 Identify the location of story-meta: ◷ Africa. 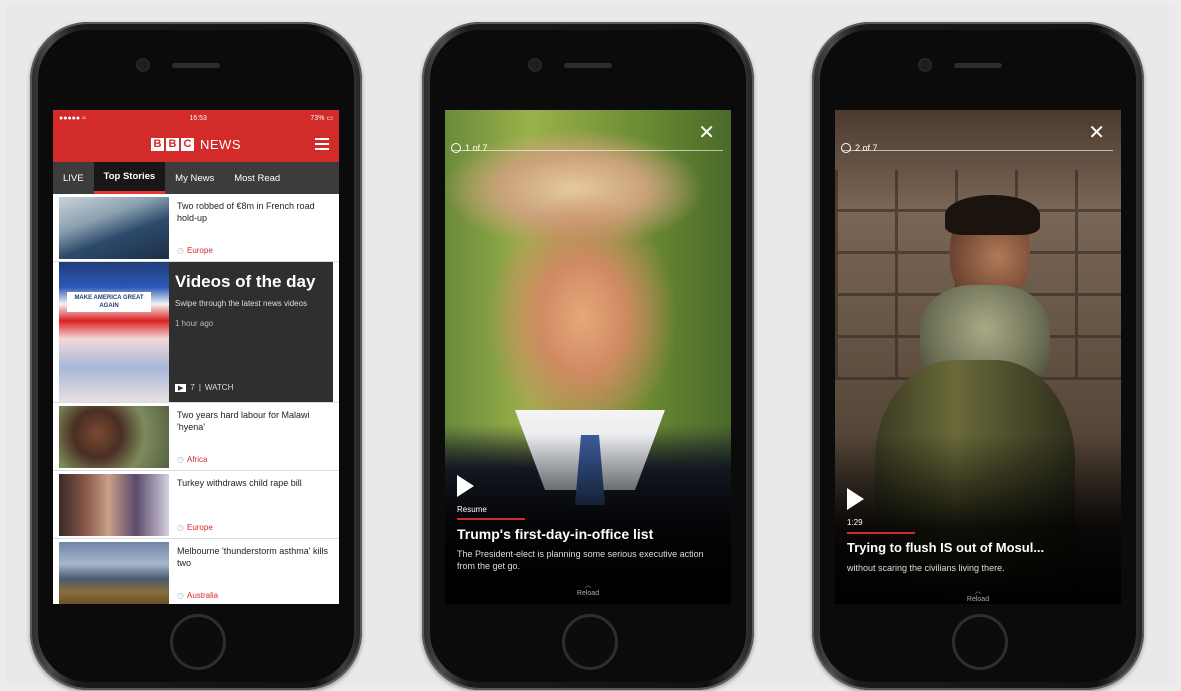
(192, 459).